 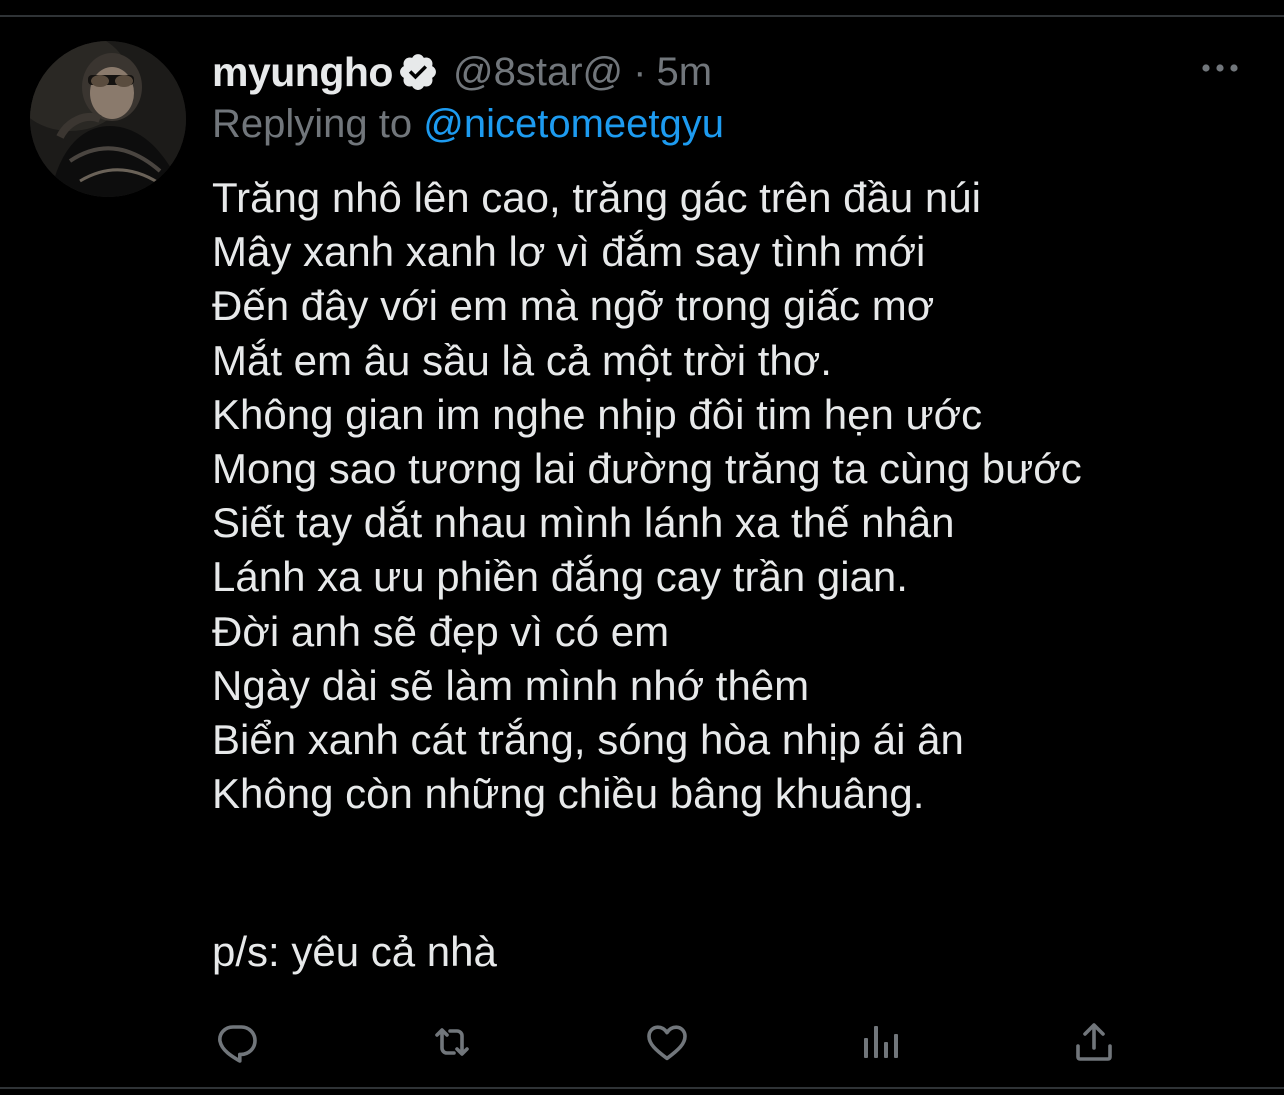 I want to click on like-button, so click(x=667, y=1042).